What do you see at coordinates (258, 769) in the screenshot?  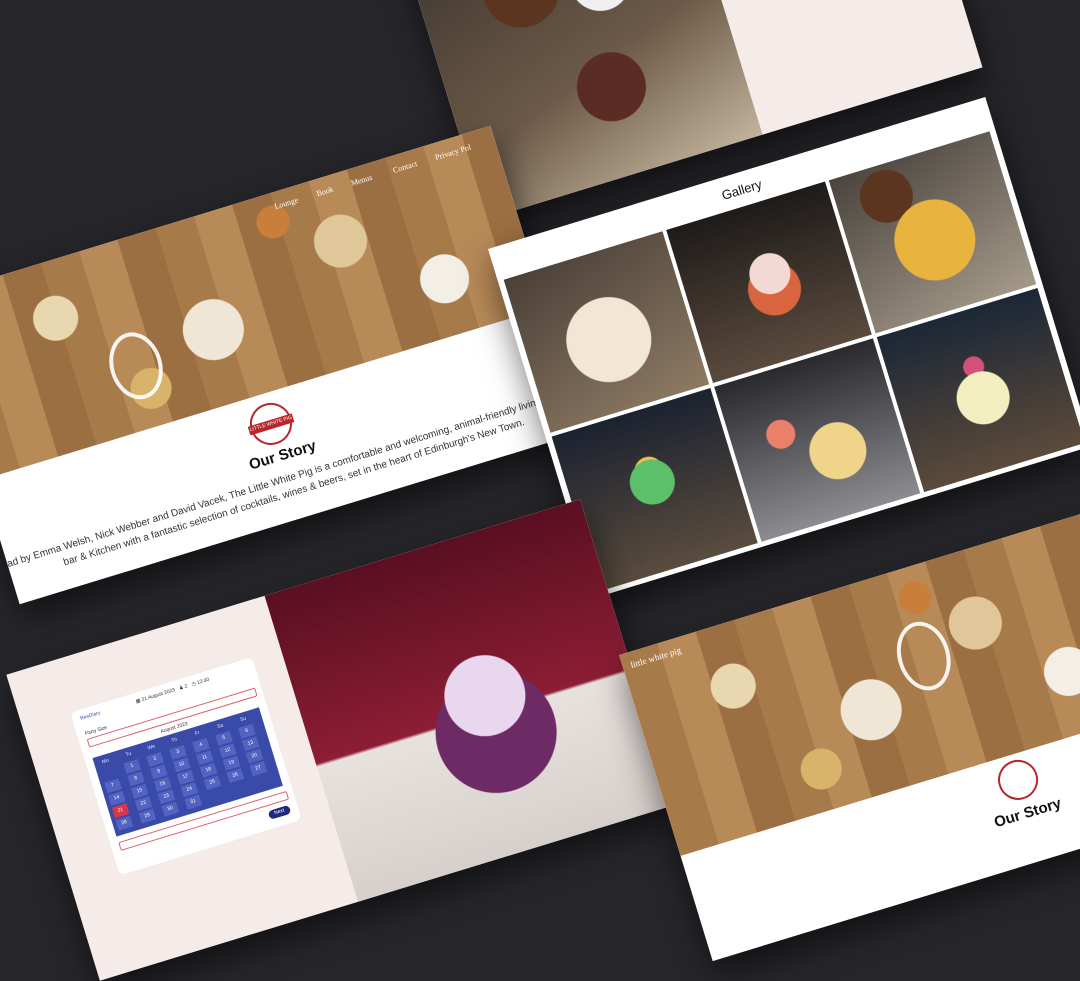 I see `calendar-day: 27` at bounding box center [258, 769].